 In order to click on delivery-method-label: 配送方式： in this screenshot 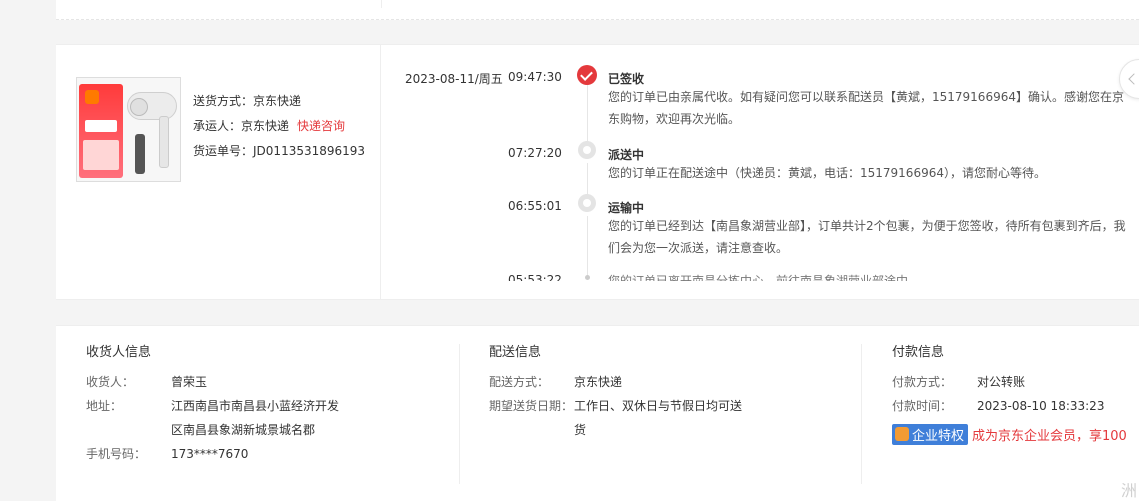, I will do `click(519, 382)`.